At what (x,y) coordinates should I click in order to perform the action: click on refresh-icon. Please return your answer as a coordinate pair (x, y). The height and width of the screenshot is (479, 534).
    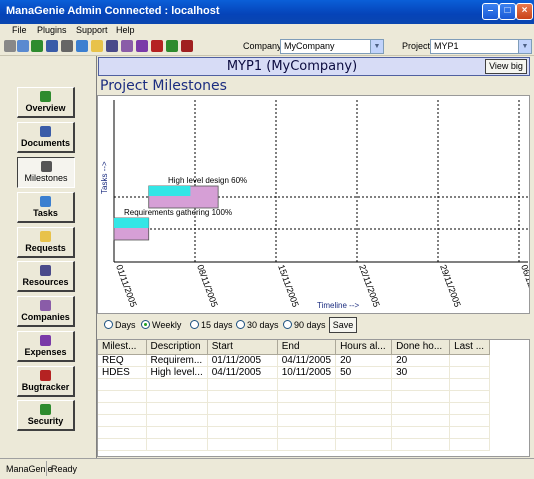
    Looking at the image, I should click on (23, 46).